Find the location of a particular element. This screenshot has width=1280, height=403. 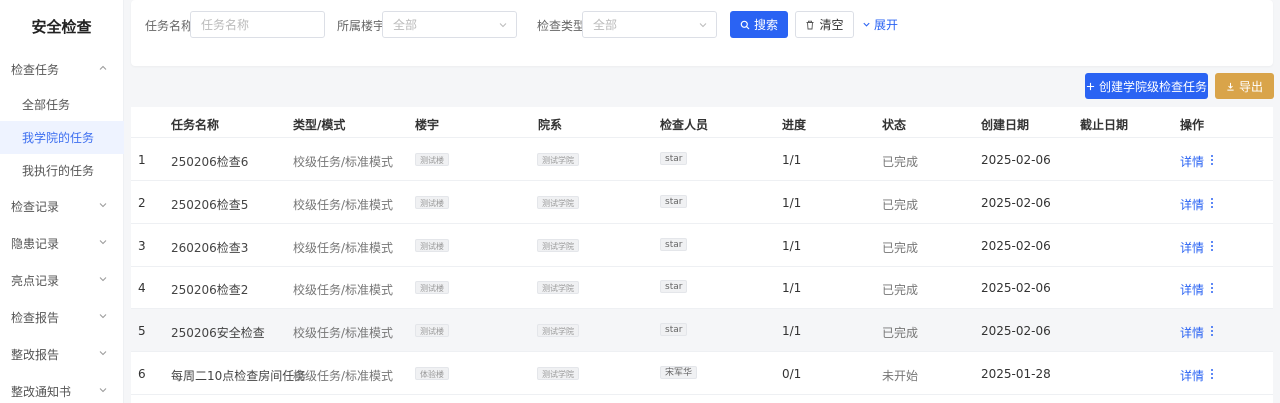

building-select: 全部 is located at coordinates (449, 24).